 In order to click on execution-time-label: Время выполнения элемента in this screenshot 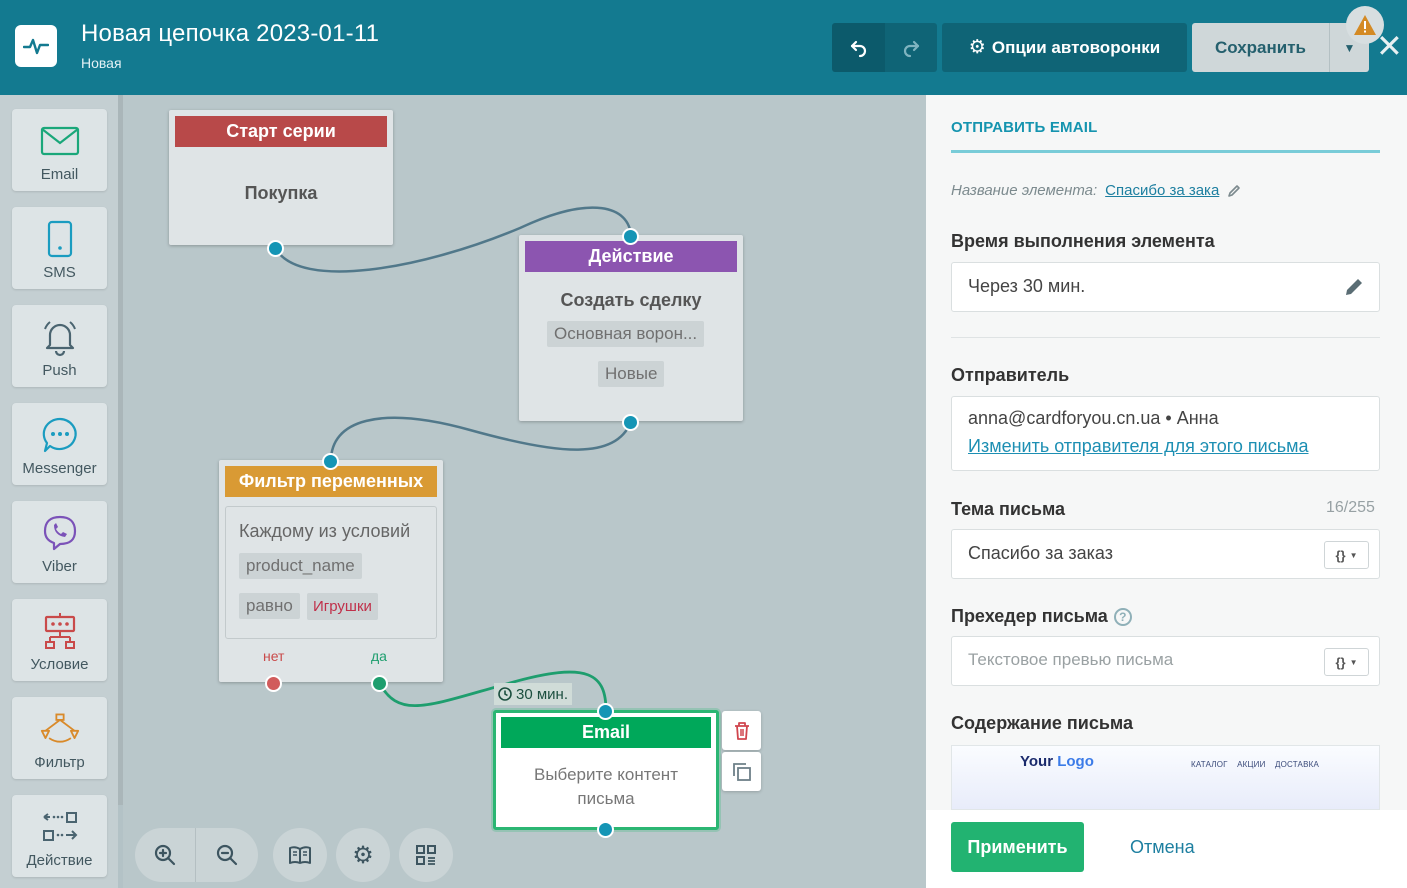, I will do `click(1083, 241)`.